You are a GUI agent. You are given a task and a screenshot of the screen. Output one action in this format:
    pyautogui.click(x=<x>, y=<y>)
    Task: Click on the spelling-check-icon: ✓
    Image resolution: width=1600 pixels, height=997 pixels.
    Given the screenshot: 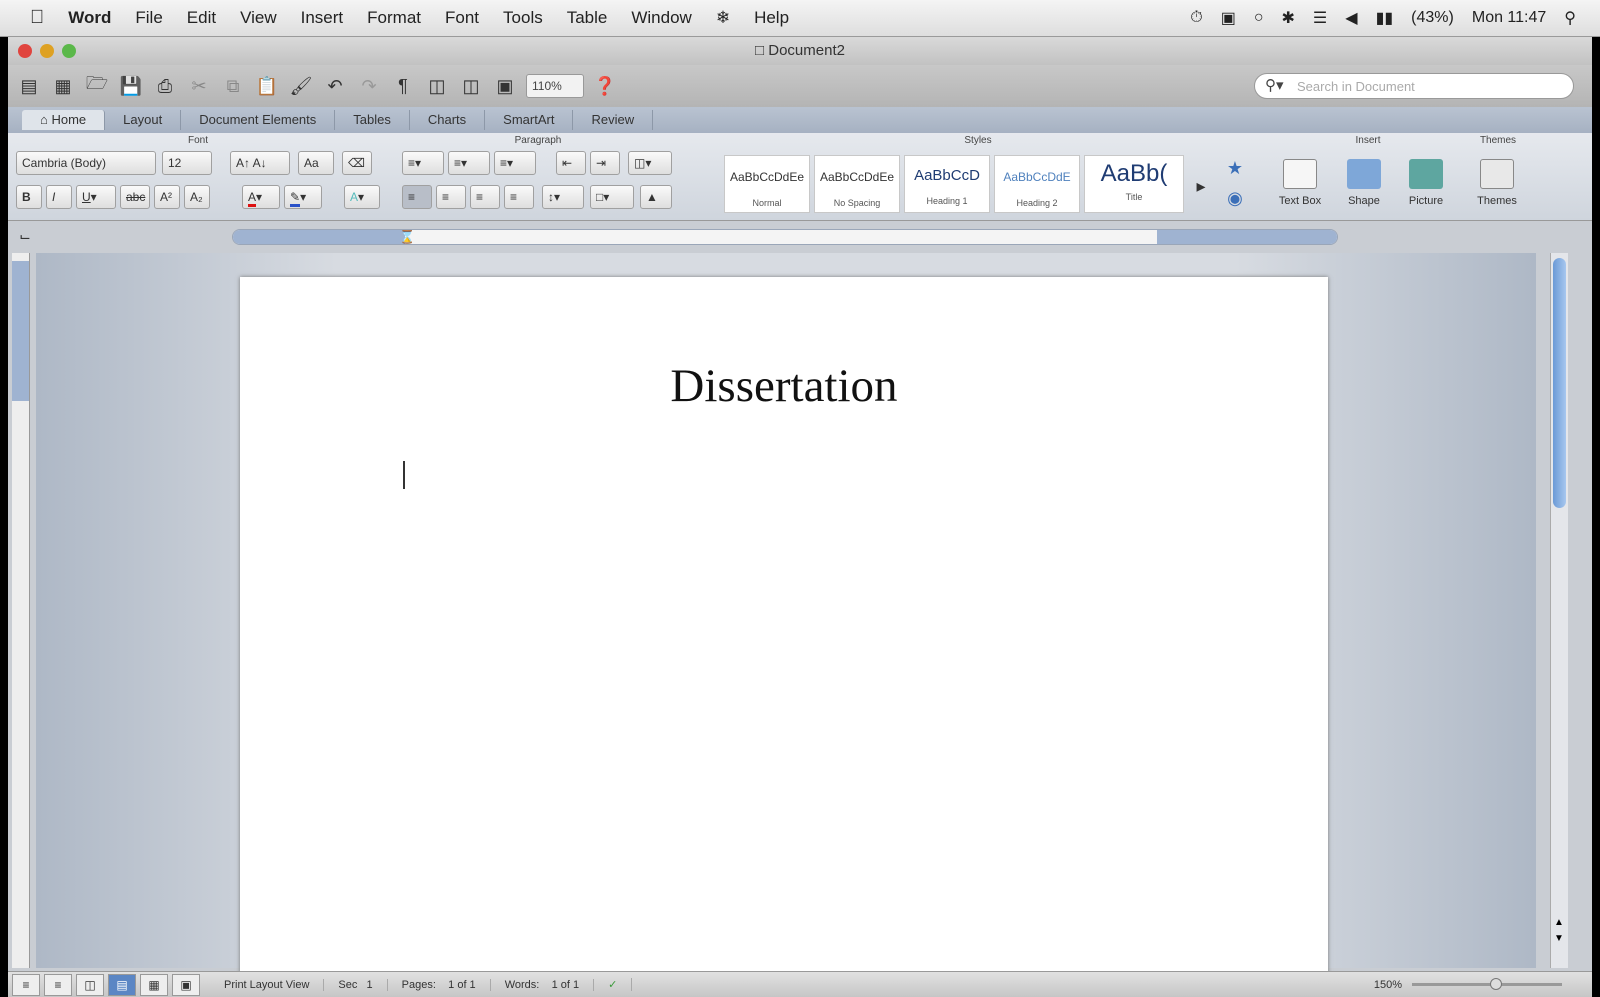 What is the action you would take?
    pyautogui.click(x=613, y=984)
    